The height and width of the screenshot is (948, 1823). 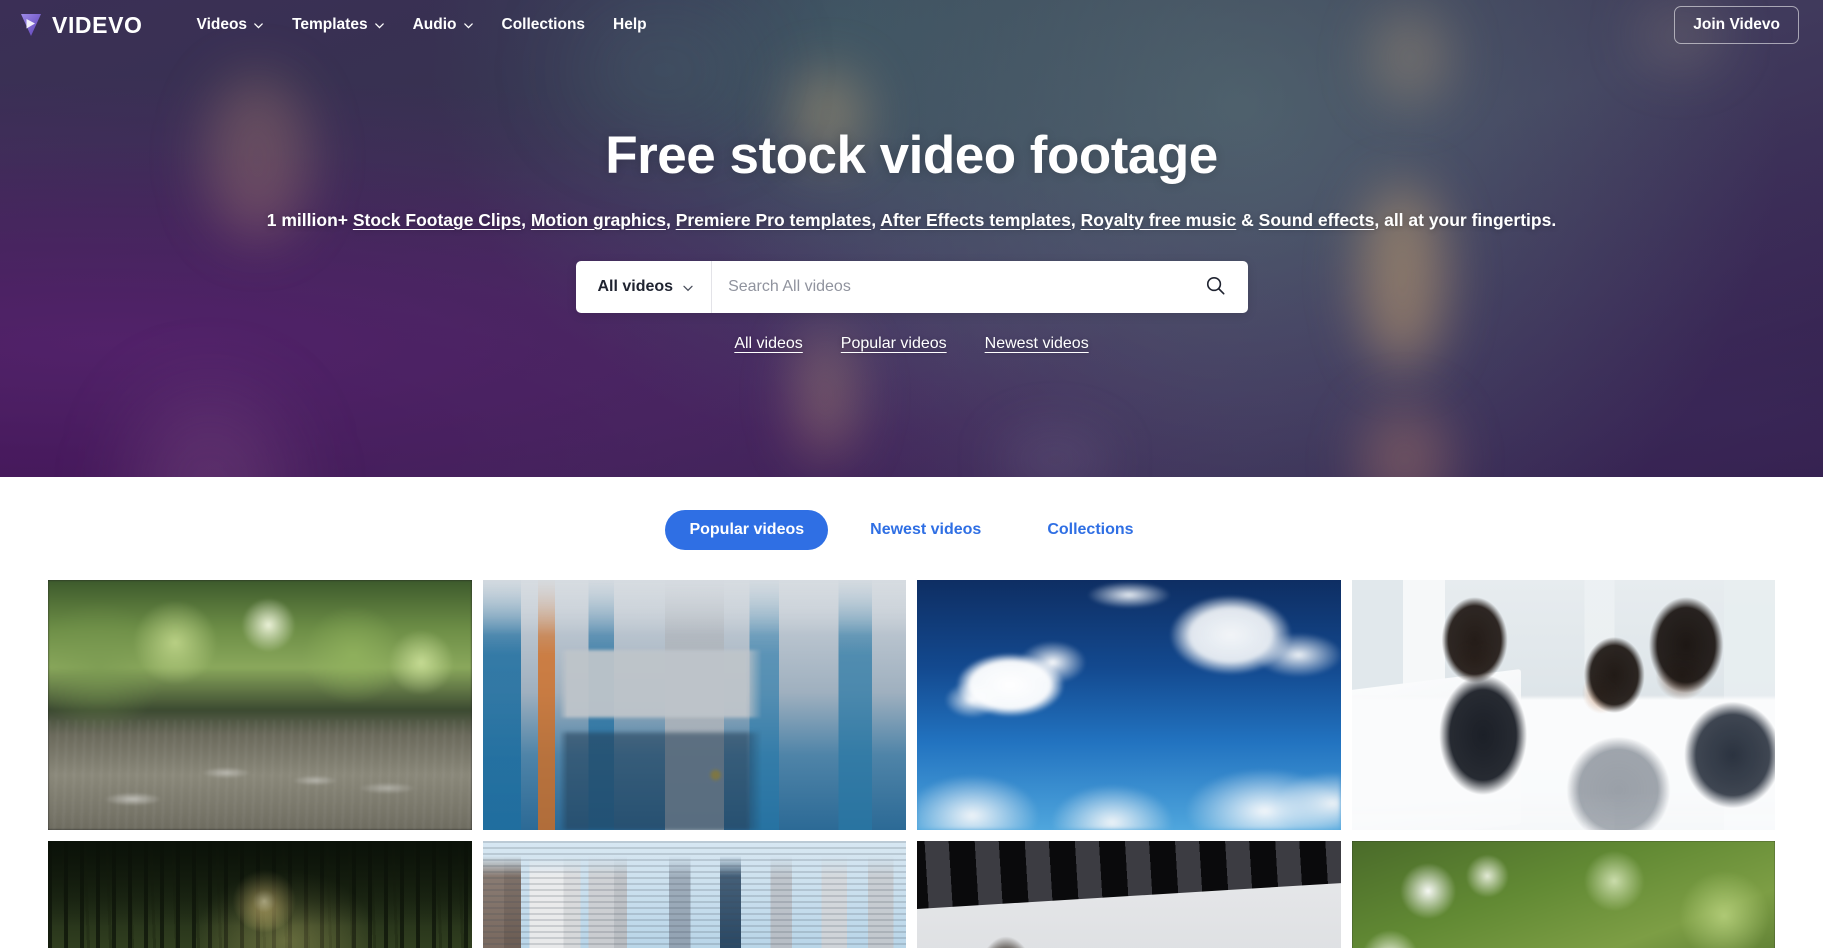 I want to click on nav-item-templates: Templates, so click(x=338, y=25).